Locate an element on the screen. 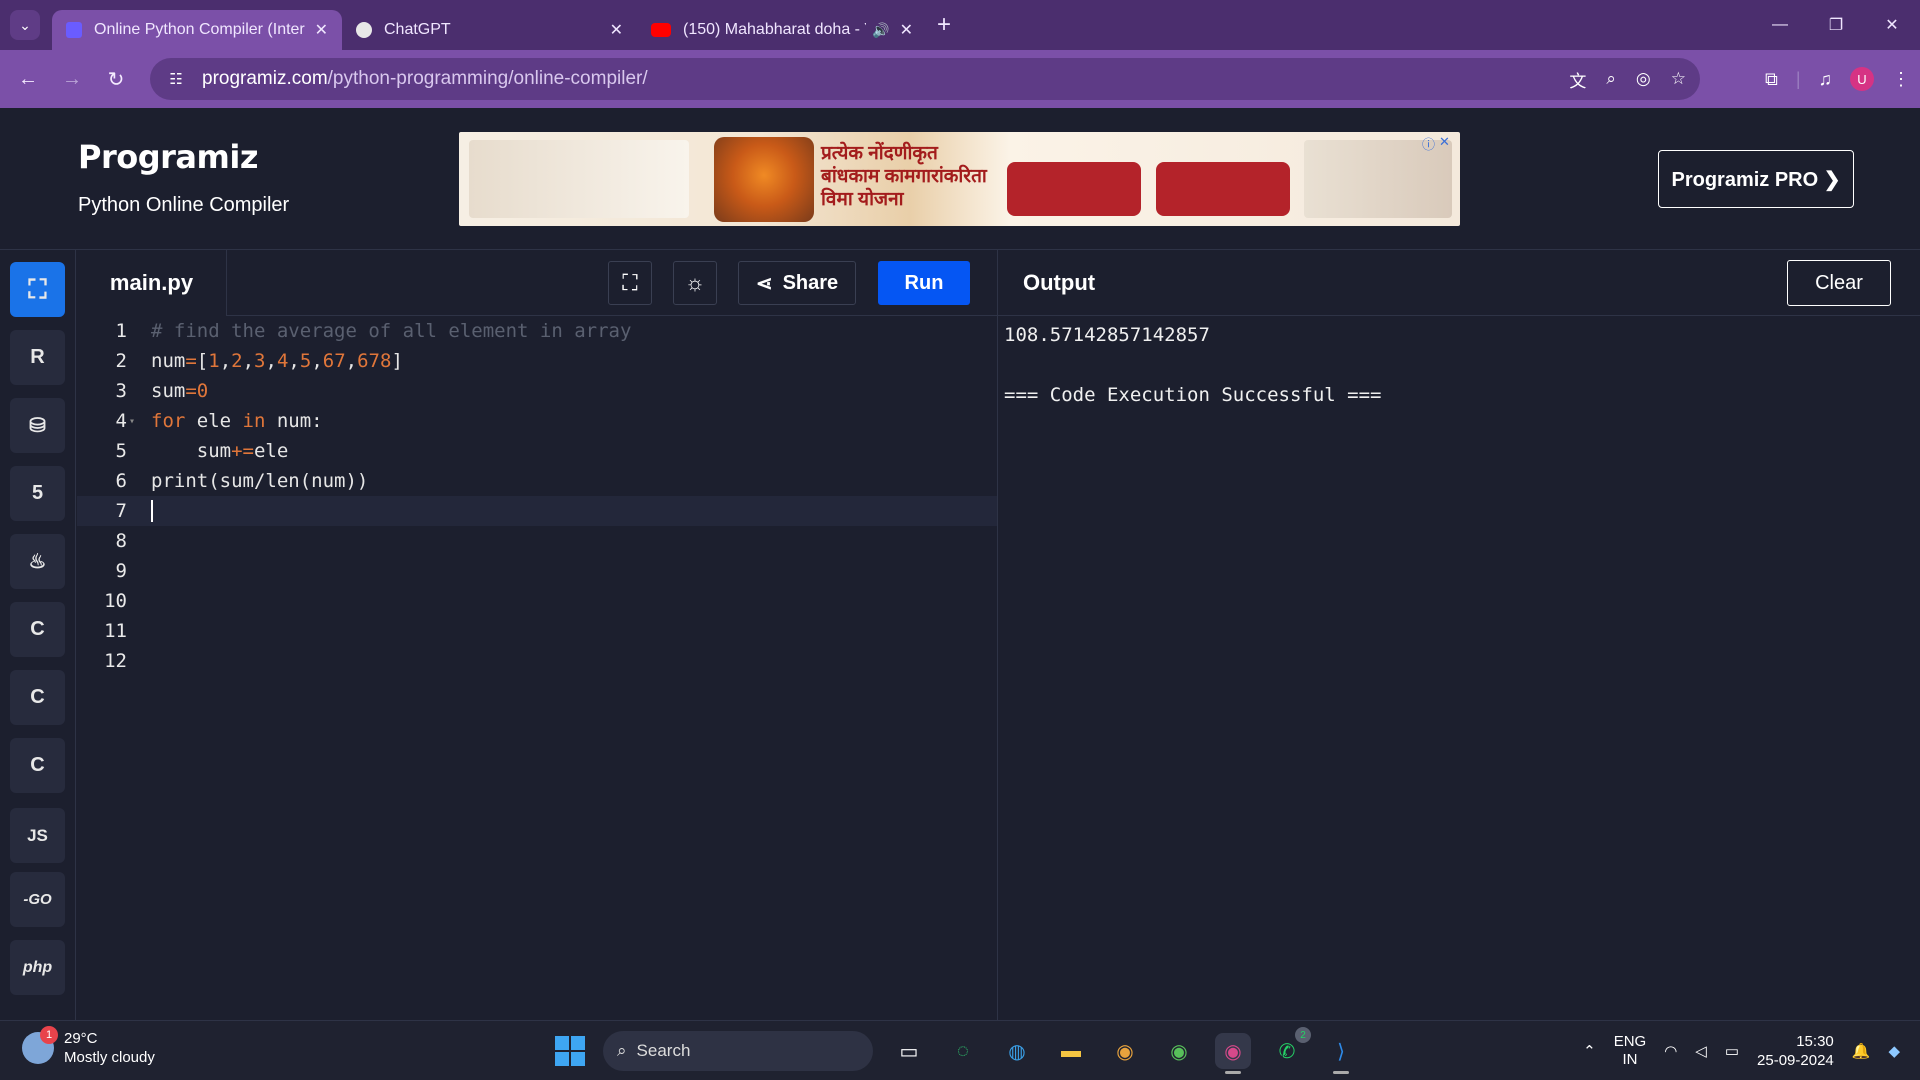  window-controls: — ❐ ✕ is located at coordinates (1836, 25).